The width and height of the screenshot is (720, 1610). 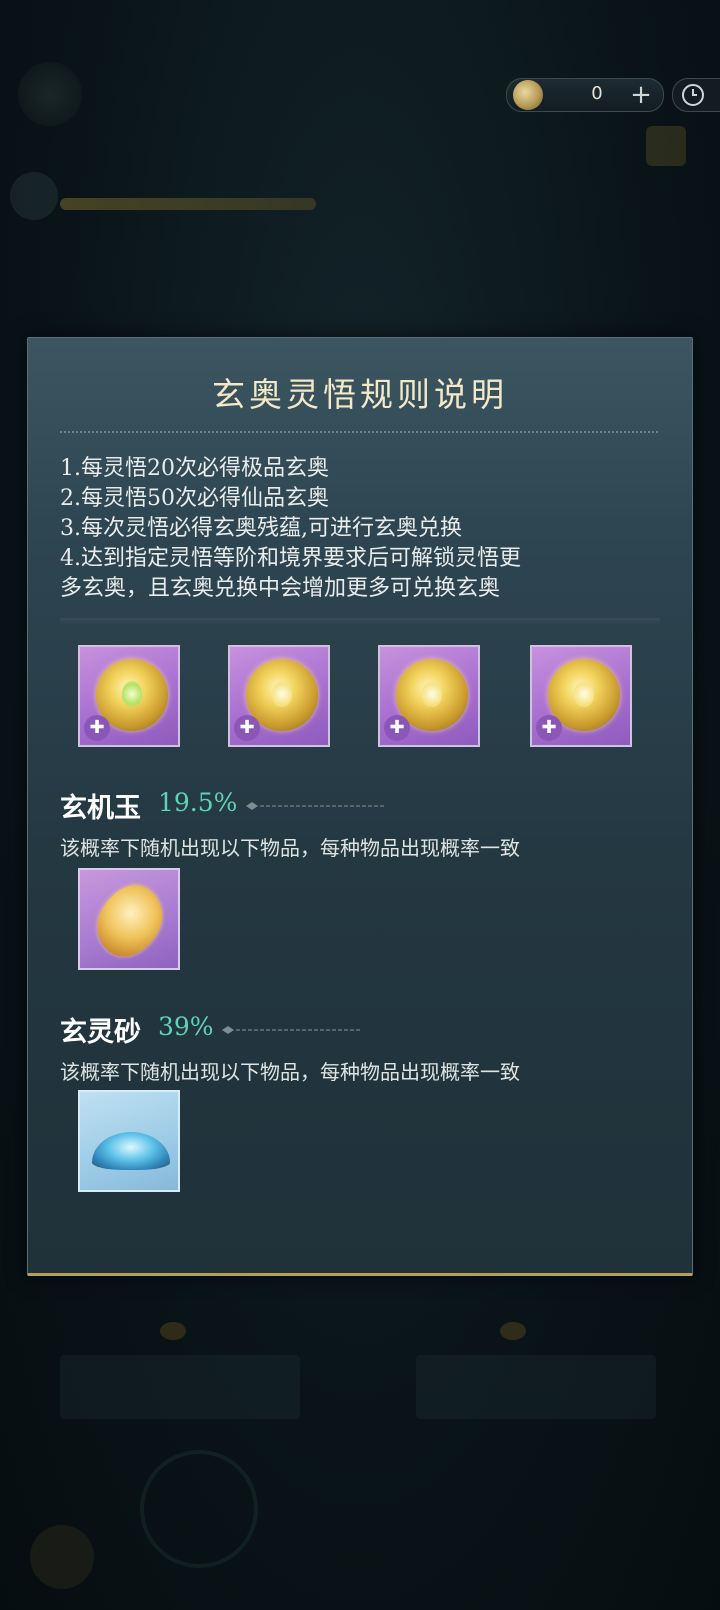 What do you see at coordinates (360, 394) in the screenshot?
I see `modal-title: 玄奥灵悟规则说明` at bounding box center [360, 394].